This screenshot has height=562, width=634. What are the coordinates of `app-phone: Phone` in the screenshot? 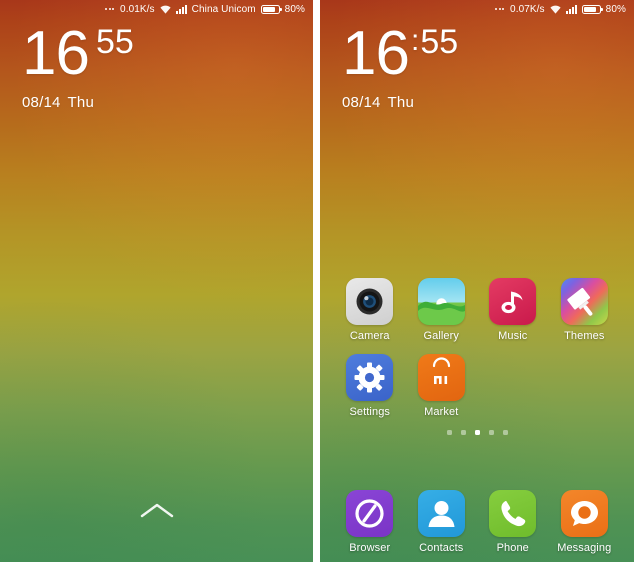 It's located at (513, 522).